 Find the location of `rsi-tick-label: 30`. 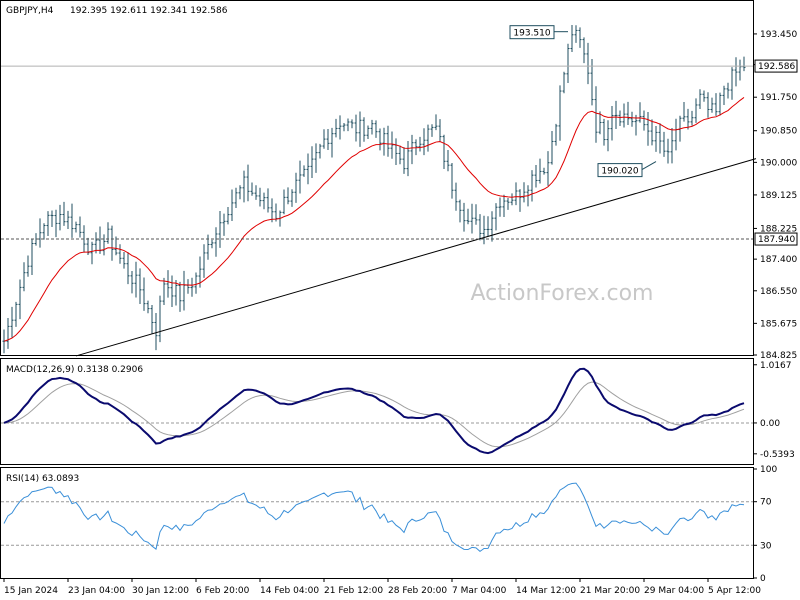

rsi-tick-label: 30 is located at coordinates (766, 546).